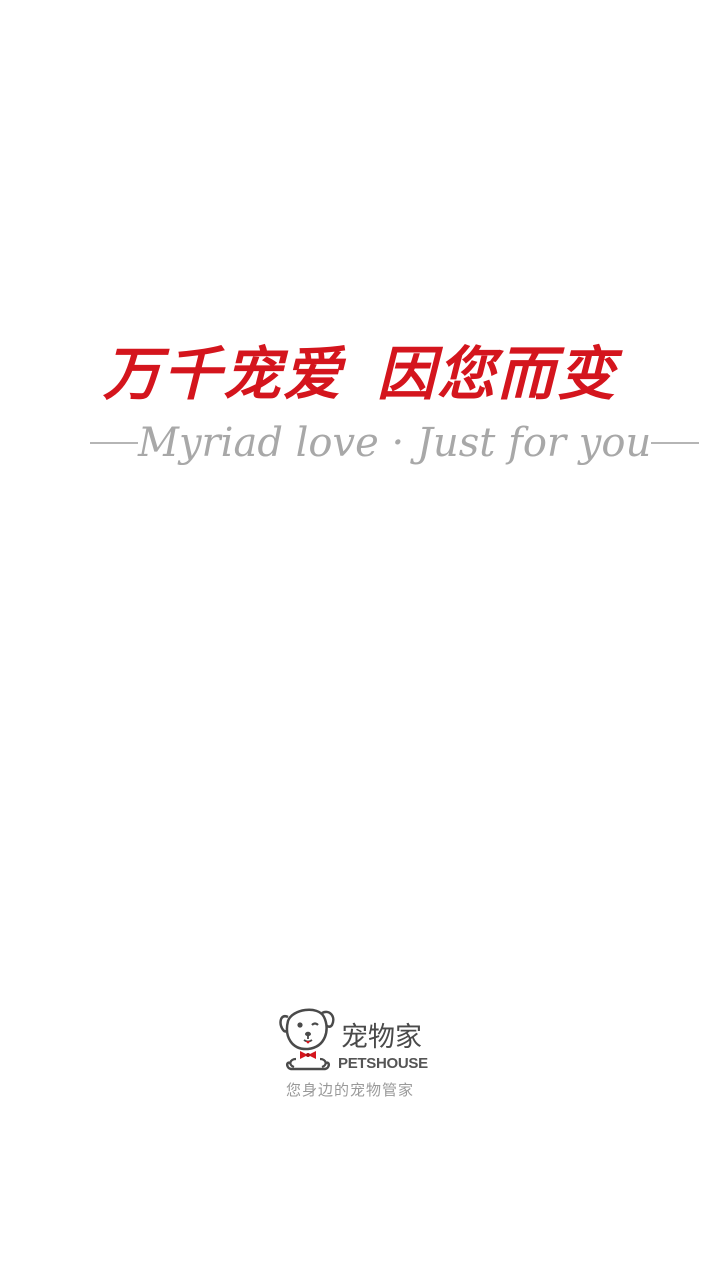 The image size is (720, 1280). I want to click on dog-mascot-icon, so click(307, 1039).